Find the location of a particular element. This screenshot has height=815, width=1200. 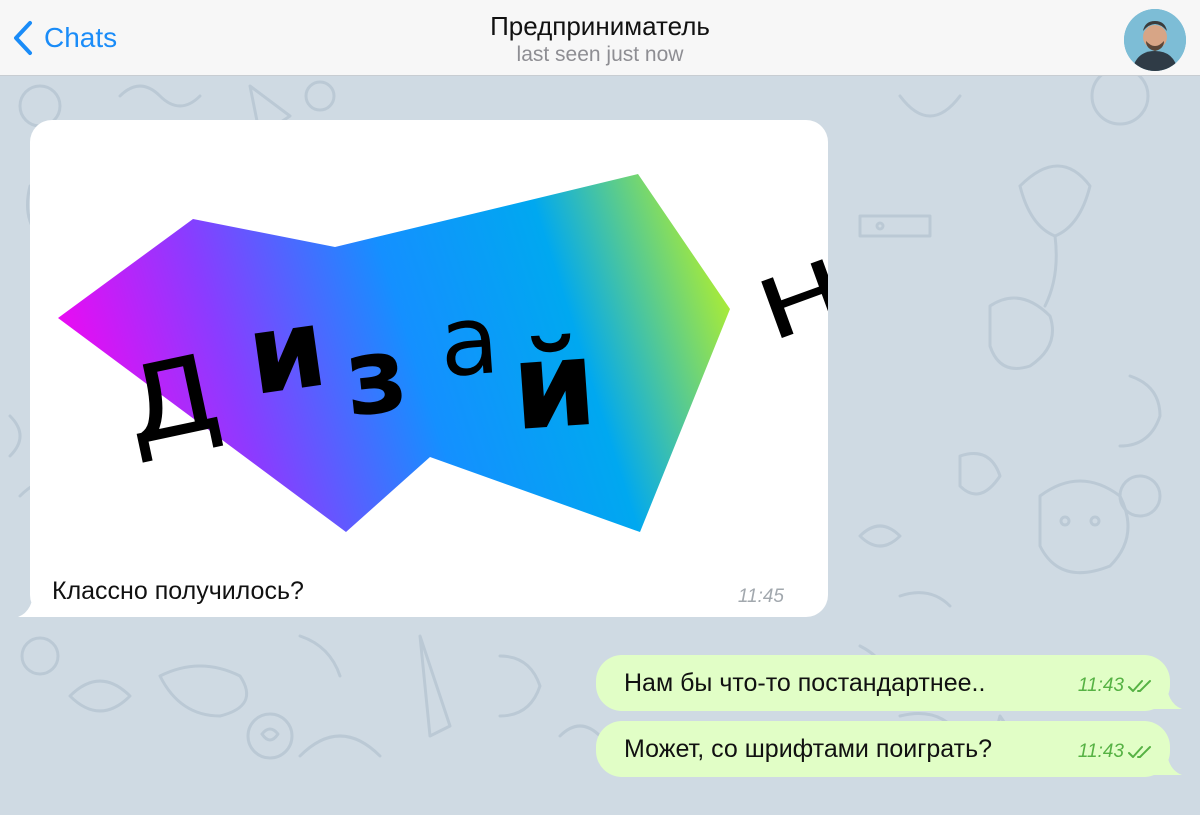

avatar-photo is located at coordinates (1155, 40).